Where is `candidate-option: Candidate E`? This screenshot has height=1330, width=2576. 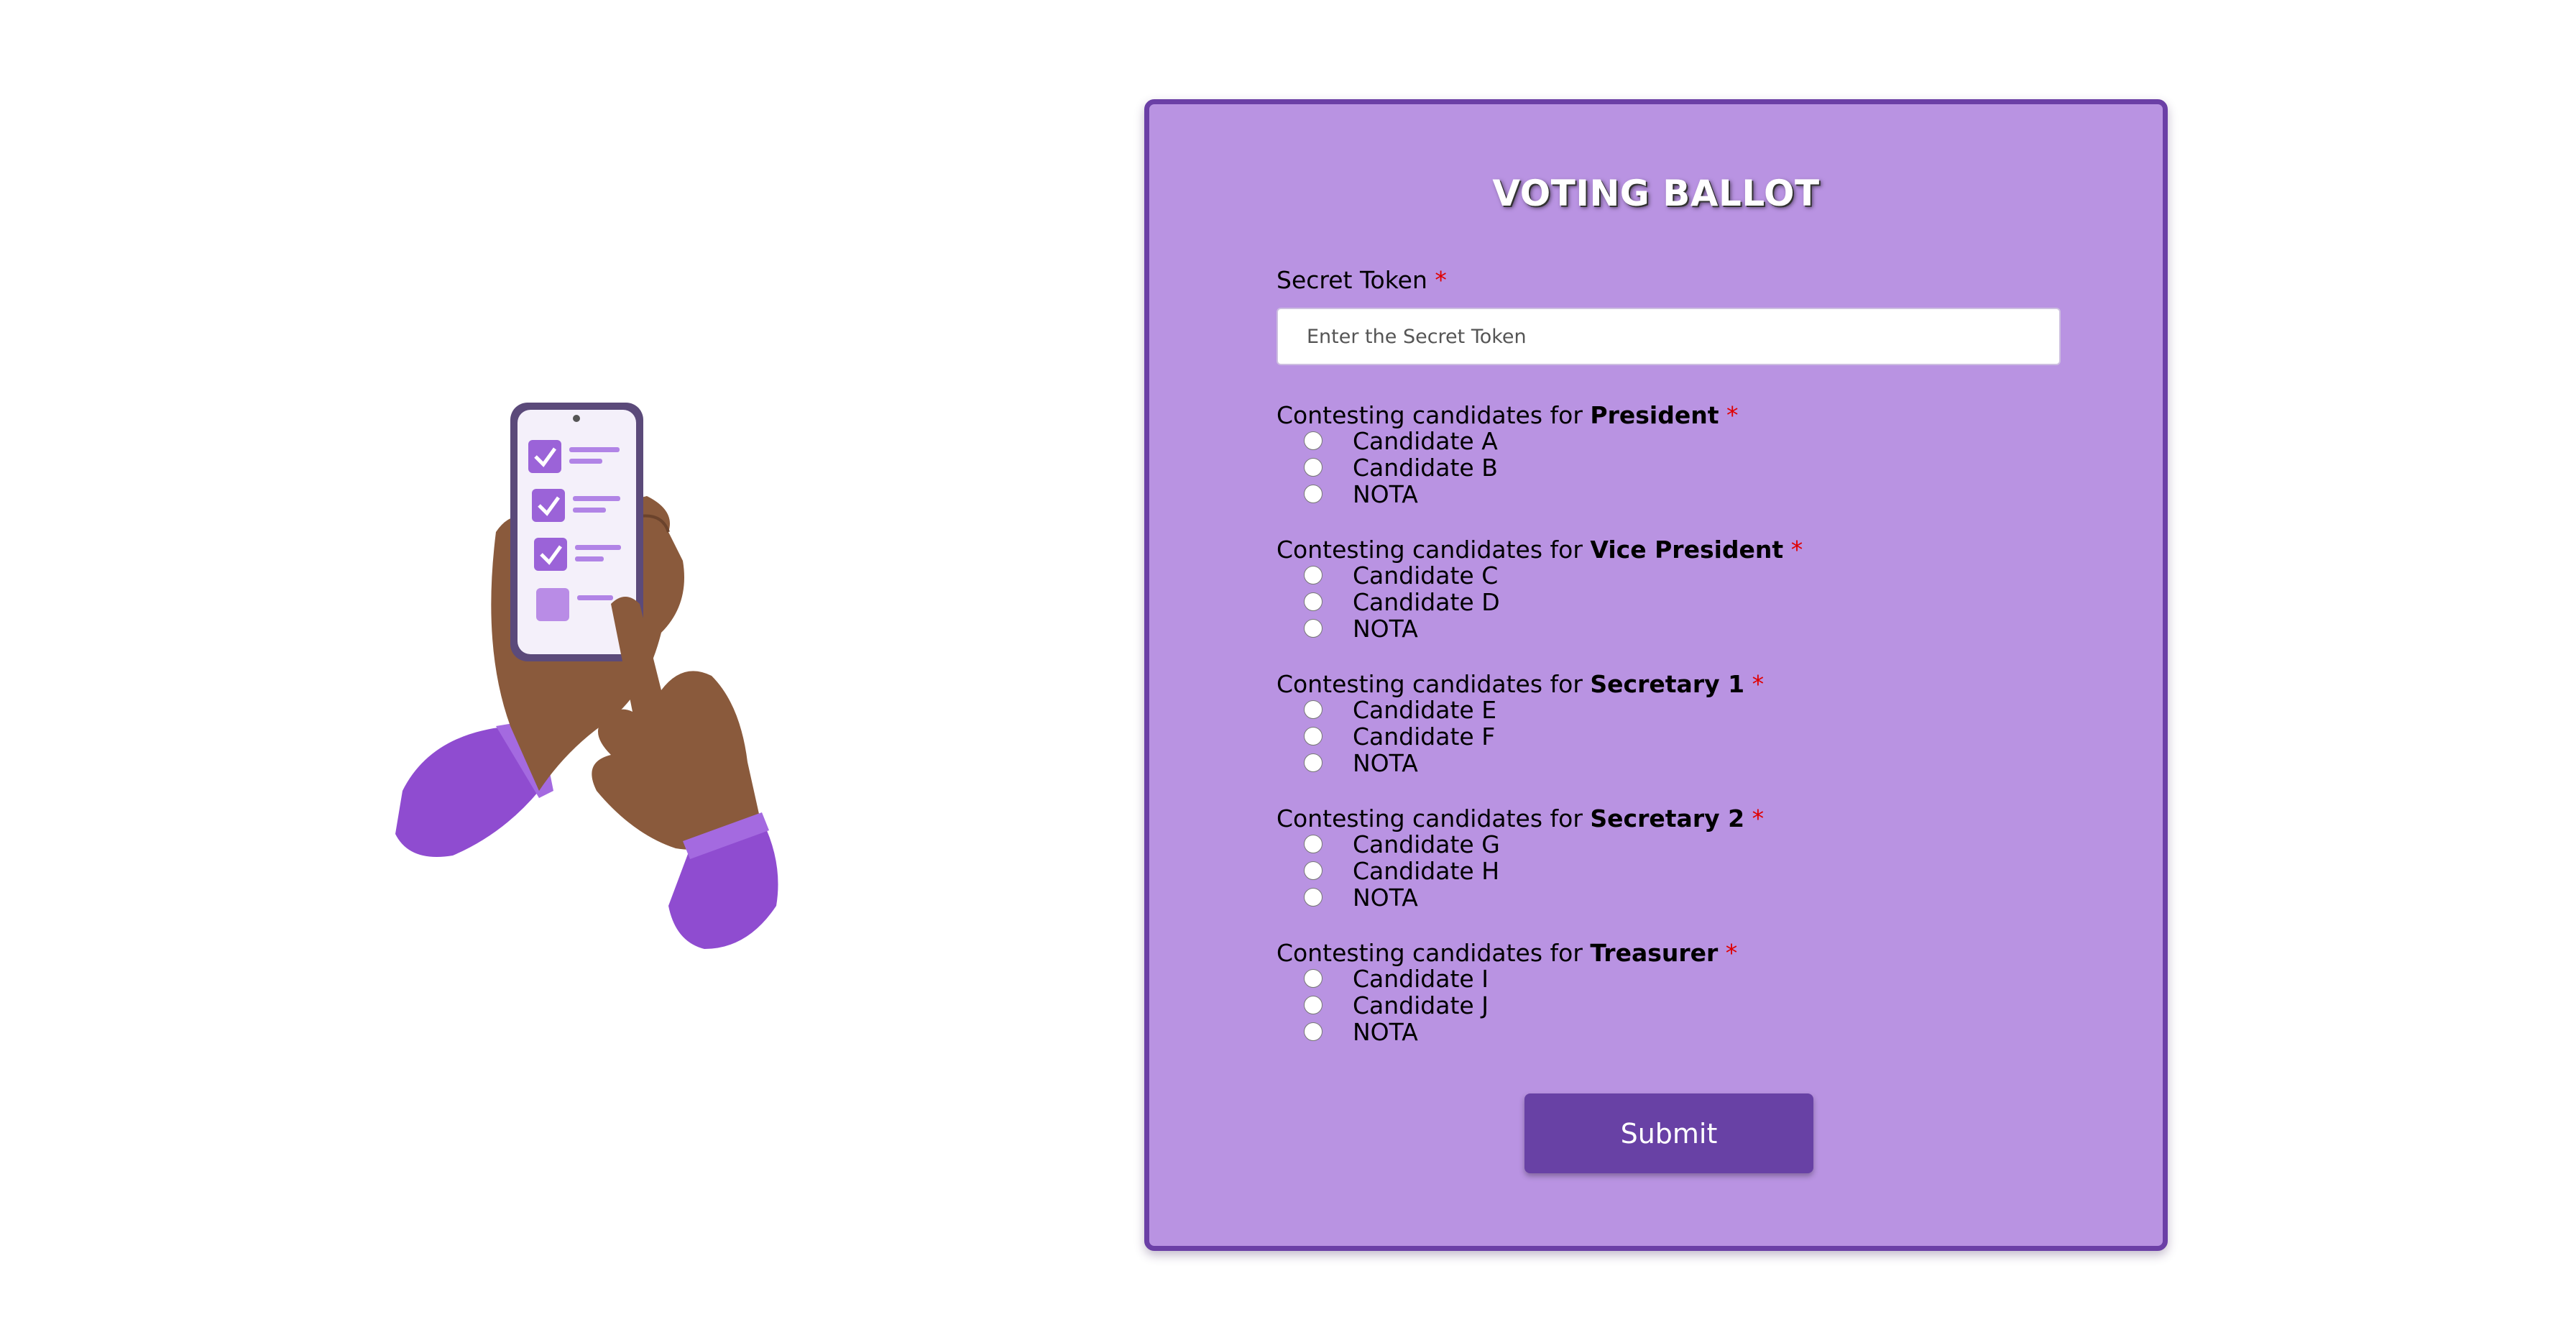
candidate-option: Candidate E is located at coordinates (1400, 709).